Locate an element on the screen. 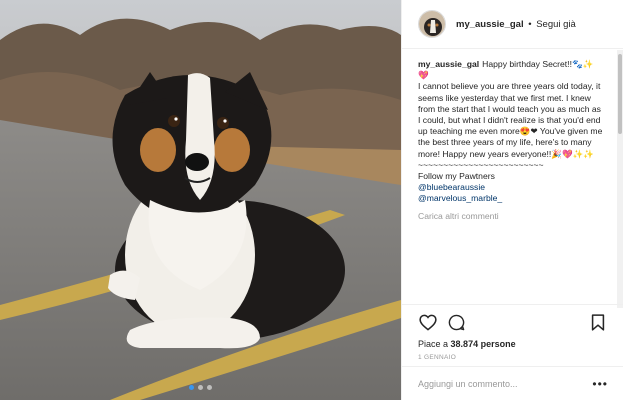  mention-link: @bluebearaussie is located at coordinates (511, 187).